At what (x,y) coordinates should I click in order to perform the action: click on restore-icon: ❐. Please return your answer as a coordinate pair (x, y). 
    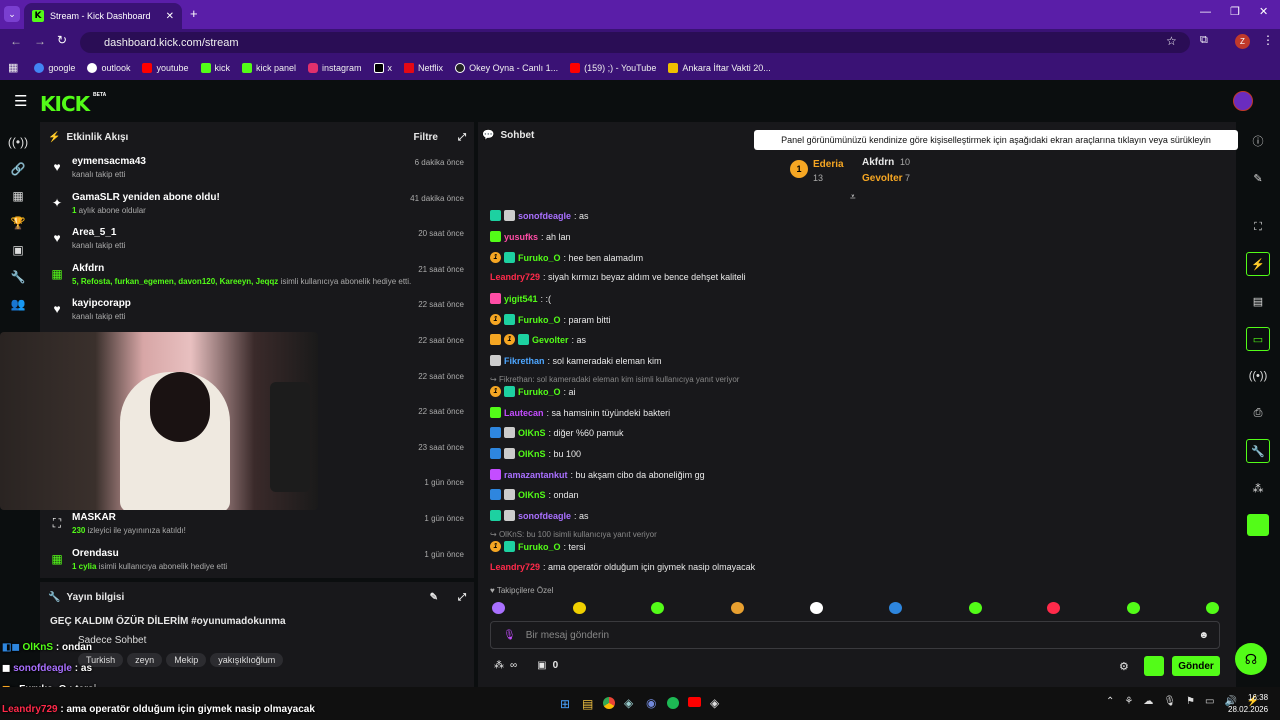
    Looking at the image, I should click on (1235, 11).